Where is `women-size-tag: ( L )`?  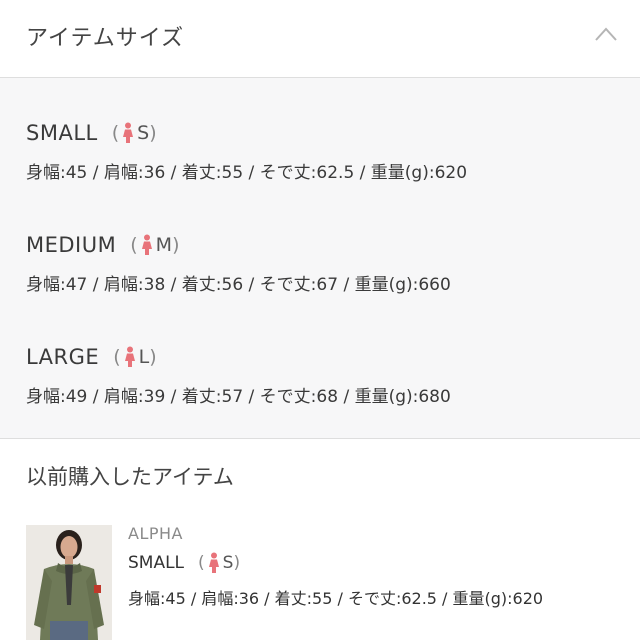 women-size-tag: ( L ) is located at coordinates (134, 357).